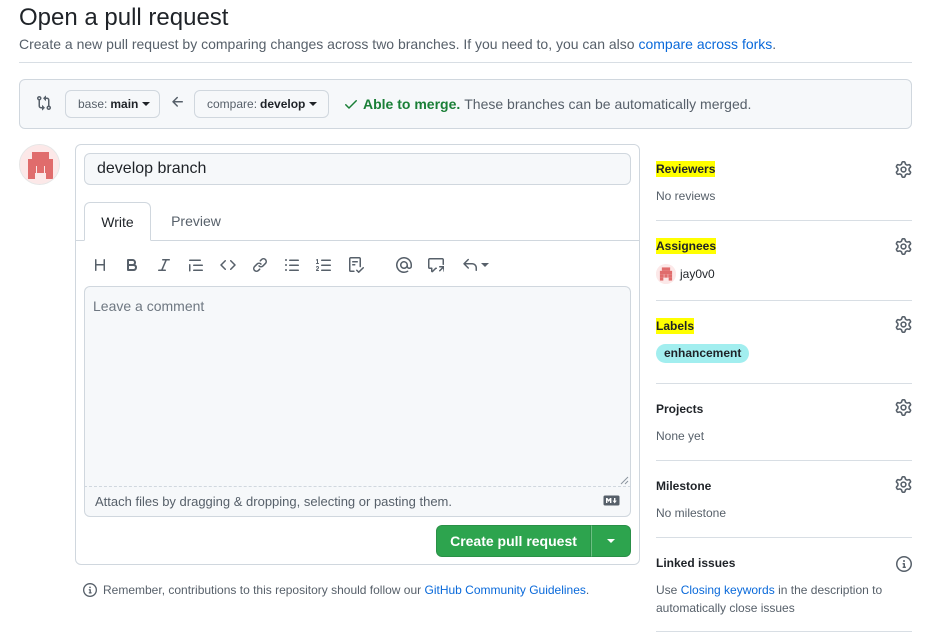  What do you see at coordinates (903, 407) in the screenshot?
I see `projects-gear-icon` at bounding box center [903, 407].